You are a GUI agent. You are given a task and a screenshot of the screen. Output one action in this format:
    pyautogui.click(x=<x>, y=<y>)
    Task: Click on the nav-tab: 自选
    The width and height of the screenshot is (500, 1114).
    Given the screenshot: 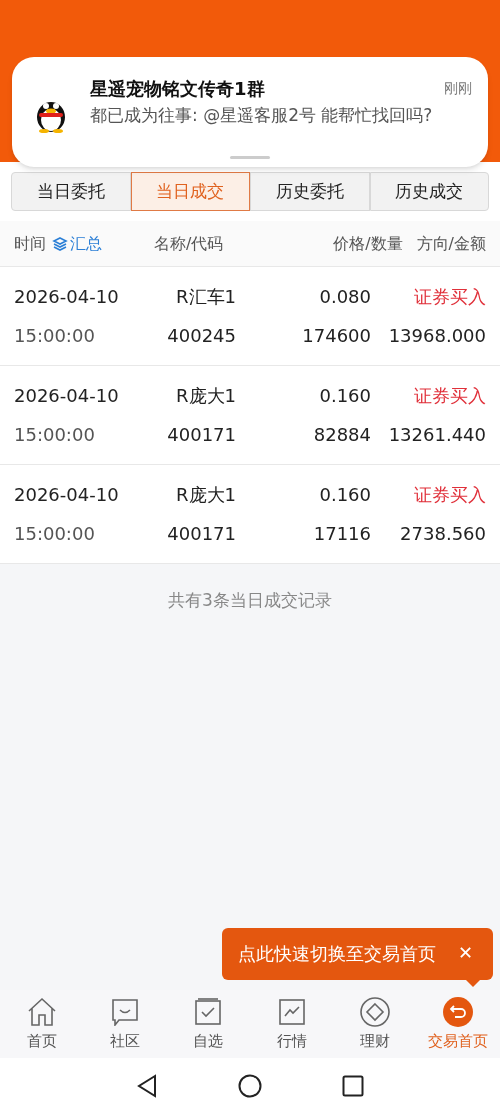 What is the action you would take?
    pyautogui.click(x=208, y=1024)
    